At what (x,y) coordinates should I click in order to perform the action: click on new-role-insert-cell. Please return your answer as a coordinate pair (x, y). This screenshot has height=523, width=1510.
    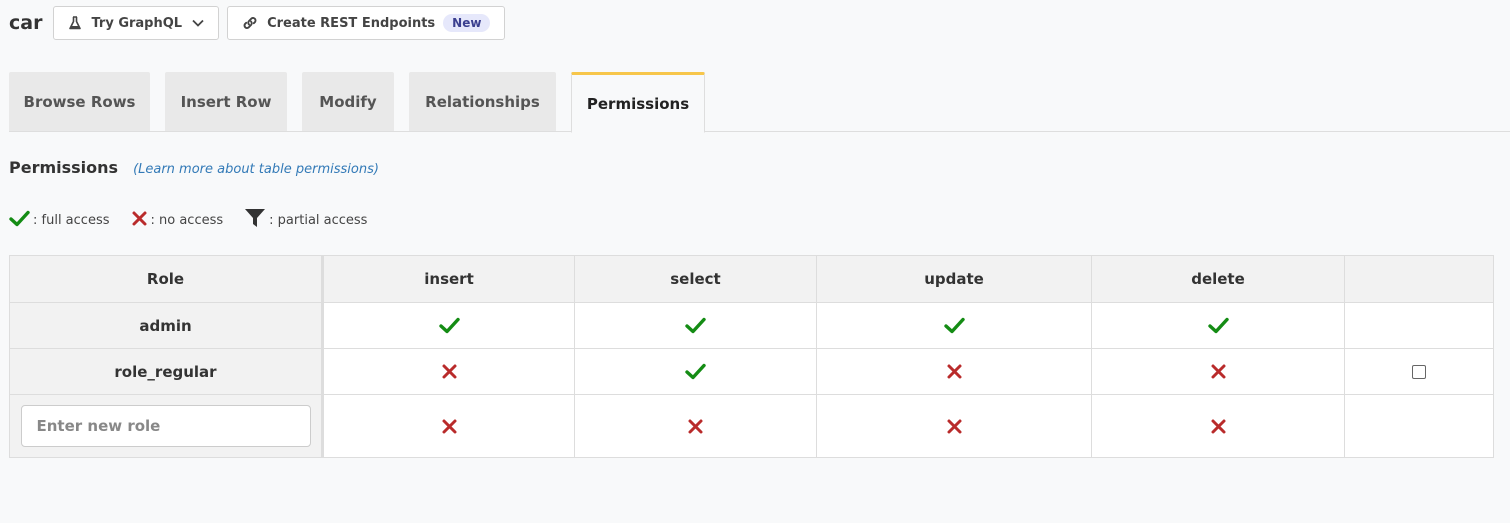
    Looking at the image, I should click on (449, 426).